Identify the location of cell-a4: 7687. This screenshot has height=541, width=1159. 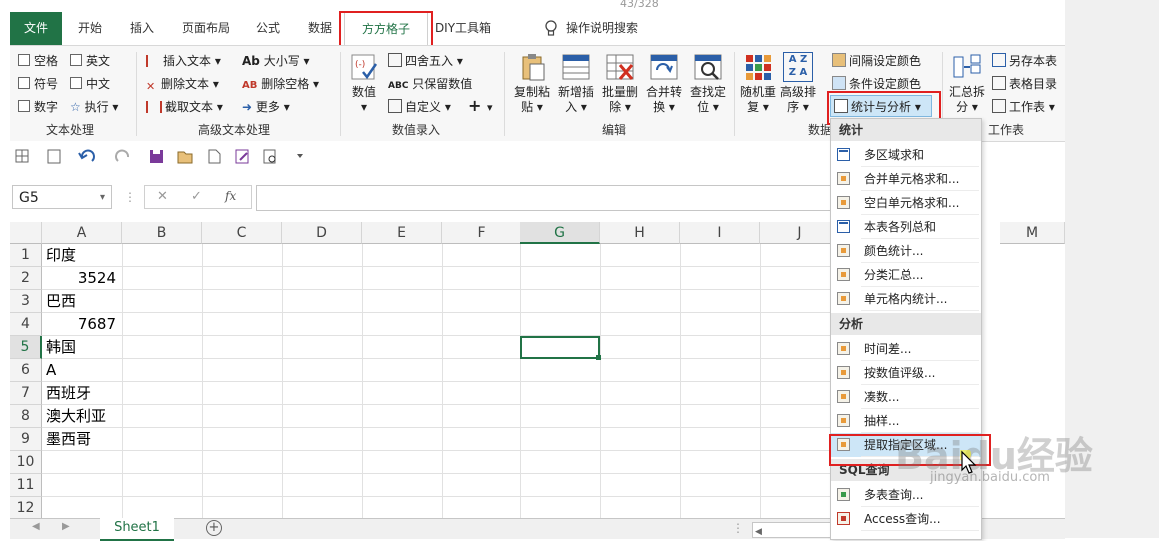
(79, 324).